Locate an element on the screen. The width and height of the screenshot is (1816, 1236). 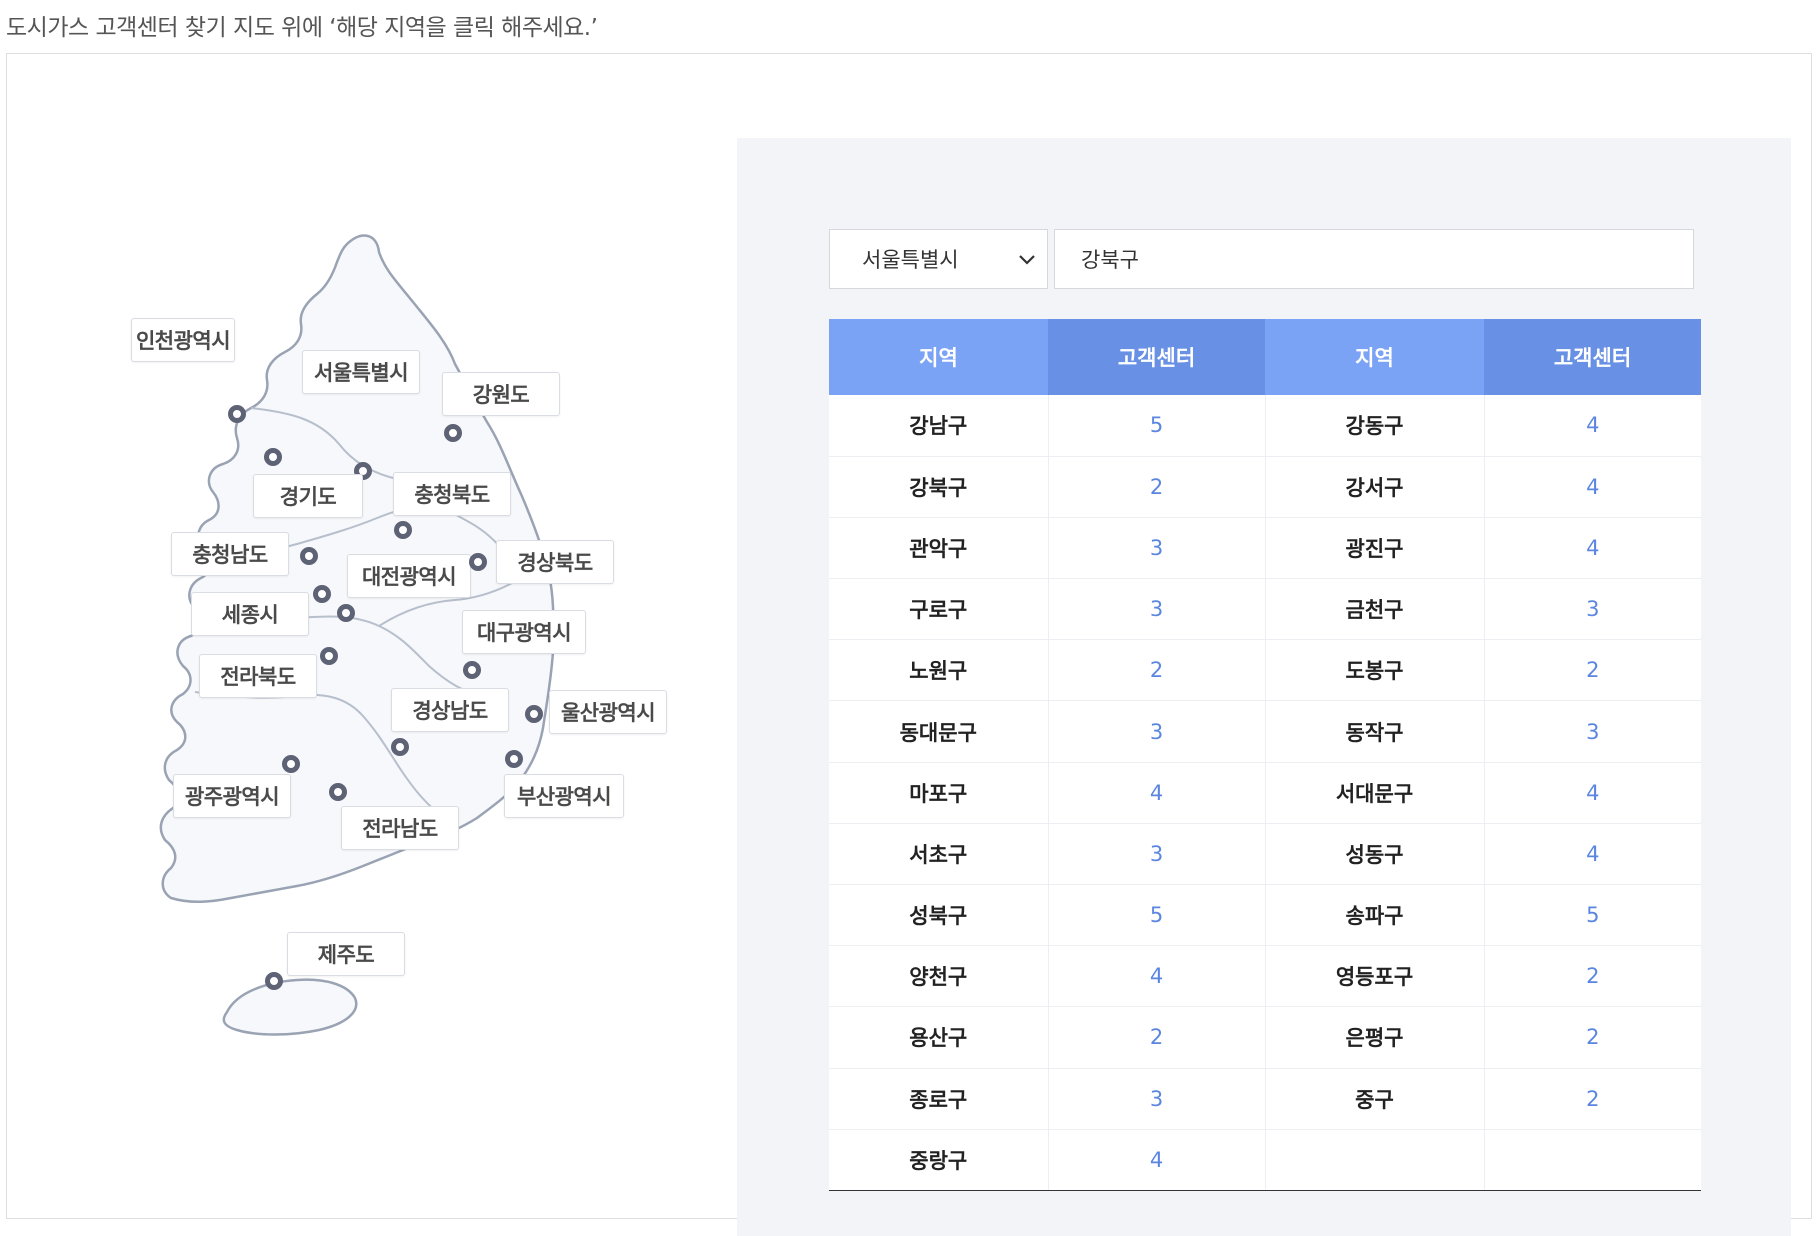
district-cell: 송파구 is located at coordinates (1375, 915).